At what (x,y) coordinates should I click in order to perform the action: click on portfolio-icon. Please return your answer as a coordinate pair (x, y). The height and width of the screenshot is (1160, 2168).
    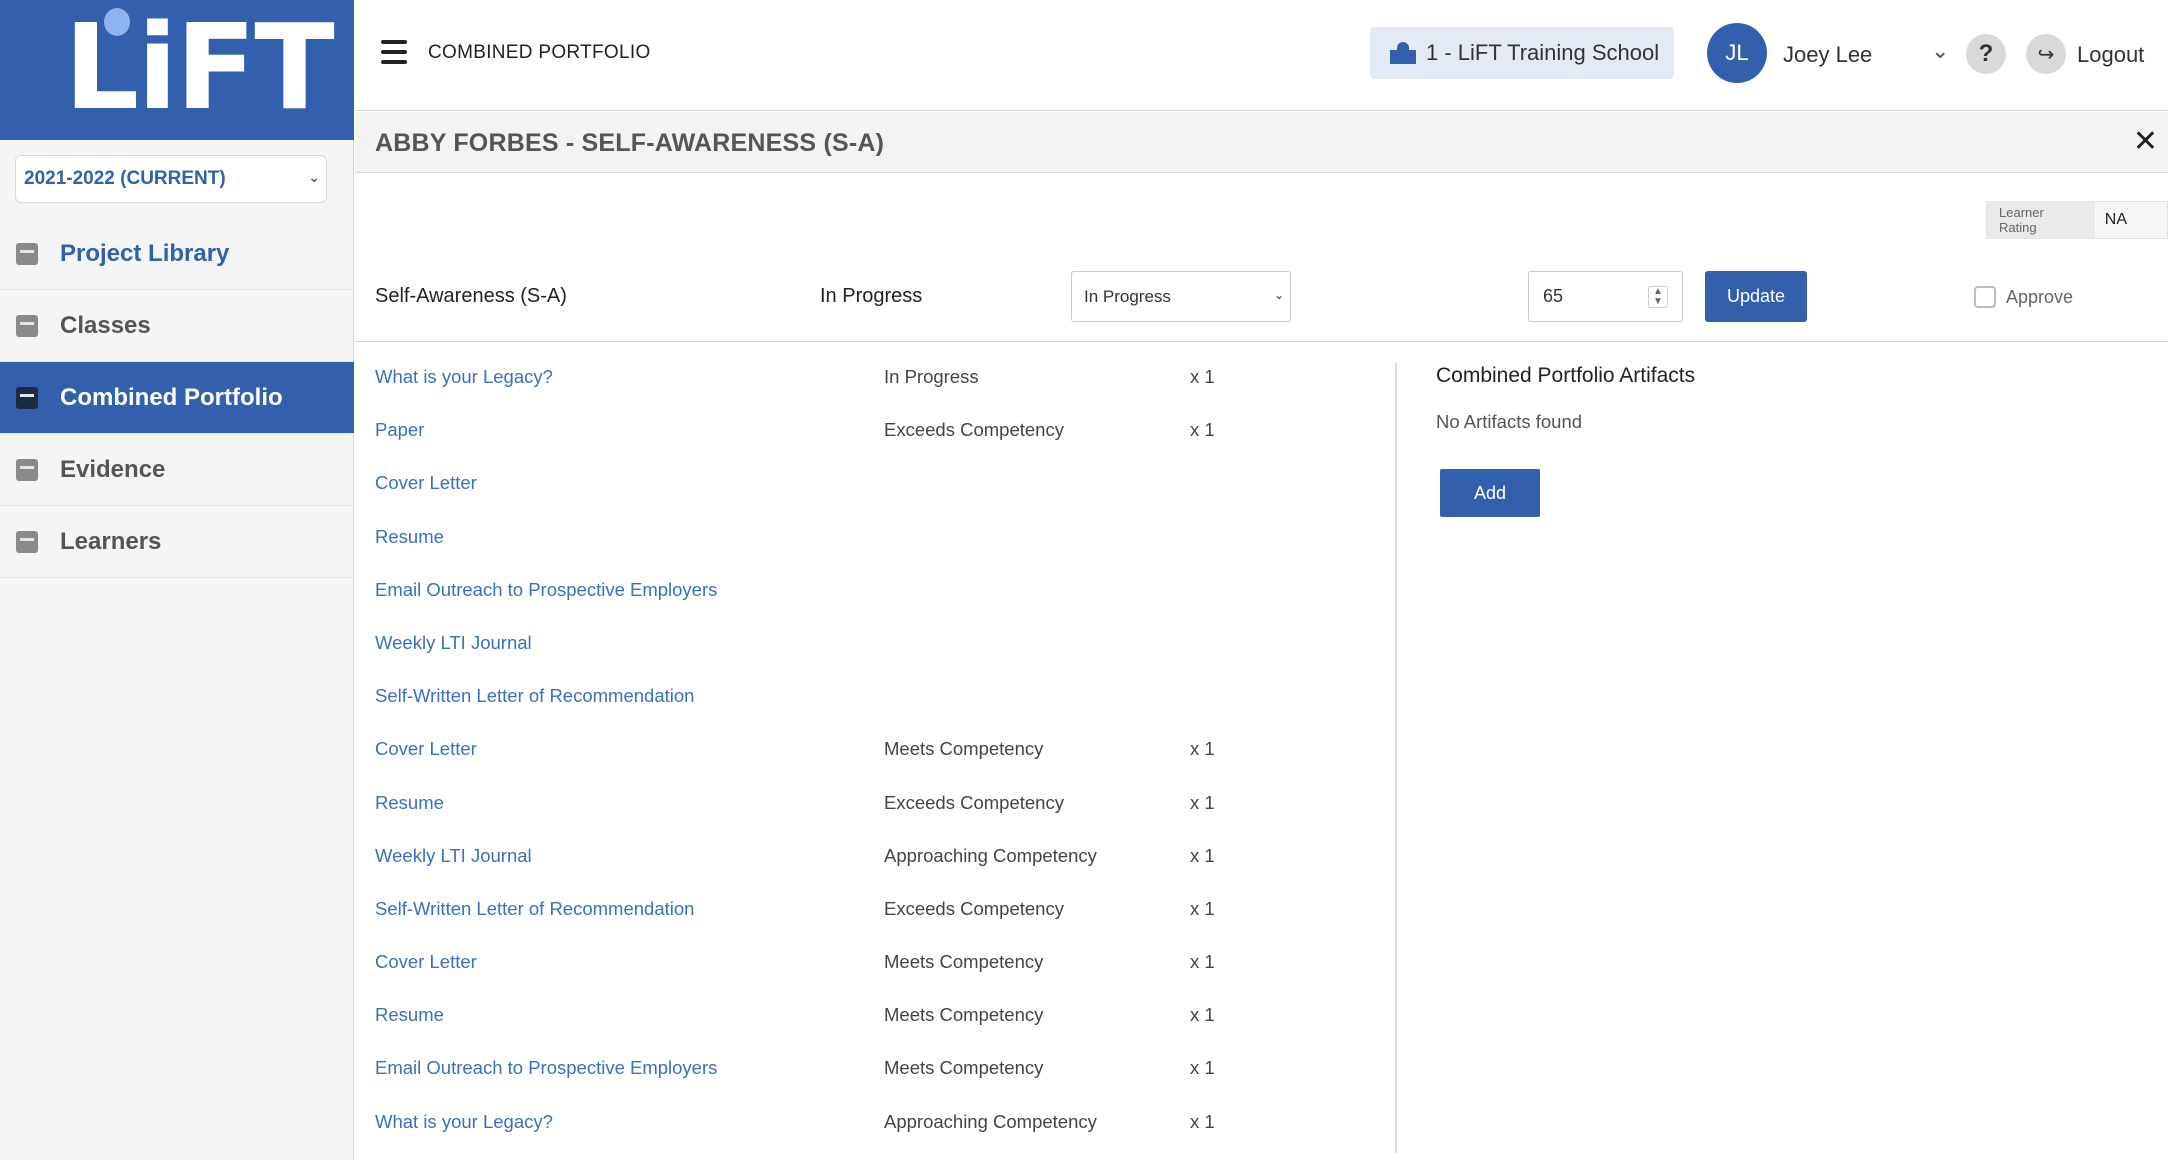
    Looking at the image, I should click on (27, 397).